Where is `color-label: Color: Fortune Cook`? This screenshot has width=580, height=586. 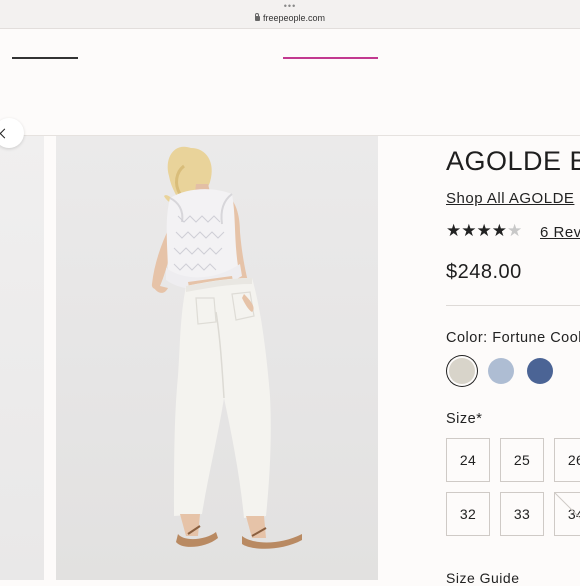 color-label: Color: Fortune Cook is located at coordinates (513, 338).